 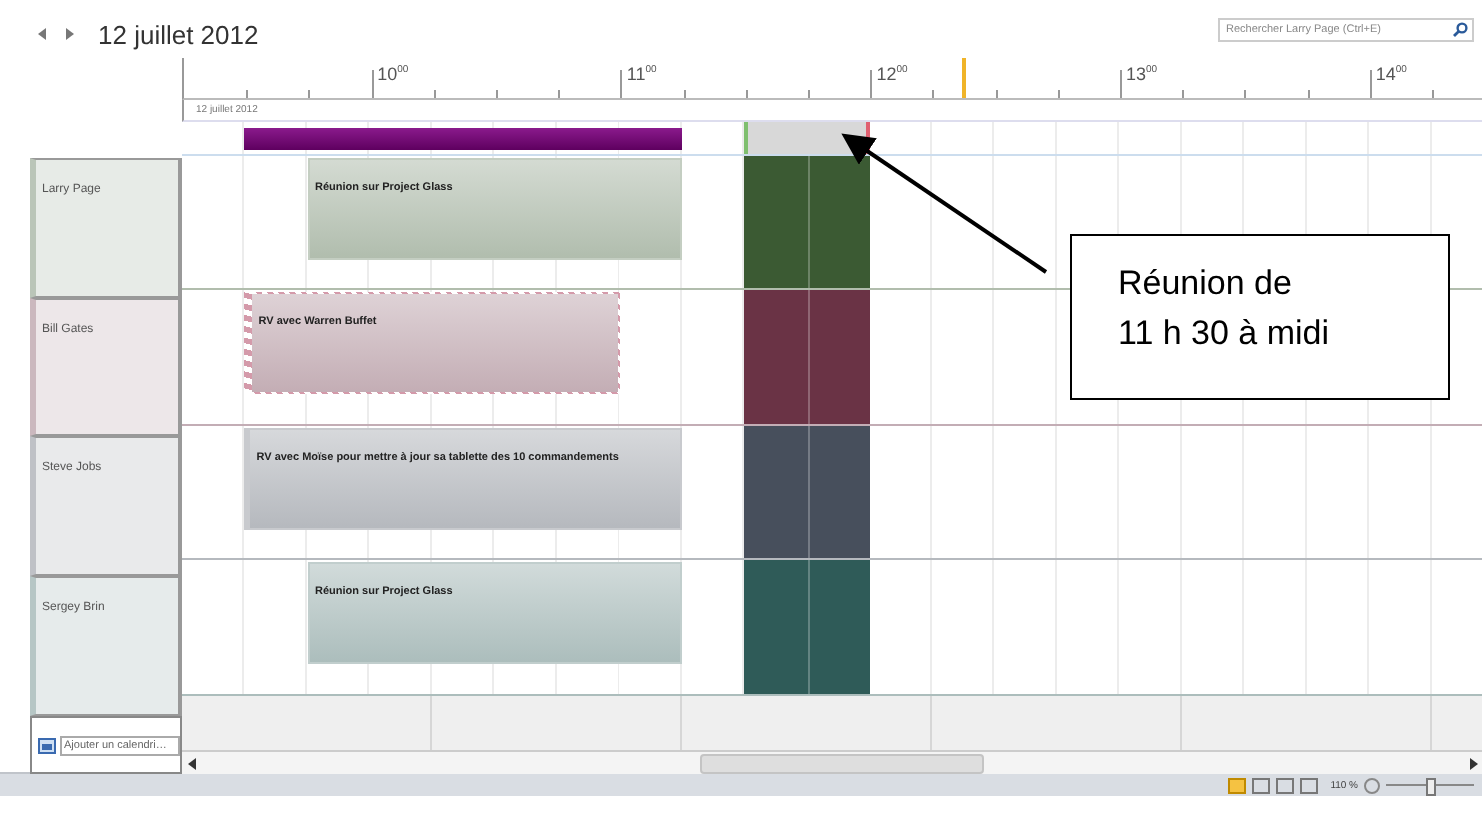 What do you see at coordinates (393, 74) in the screenshot?
I see `hour-label: 10$^{00}$` at bounding box center [393, 74].